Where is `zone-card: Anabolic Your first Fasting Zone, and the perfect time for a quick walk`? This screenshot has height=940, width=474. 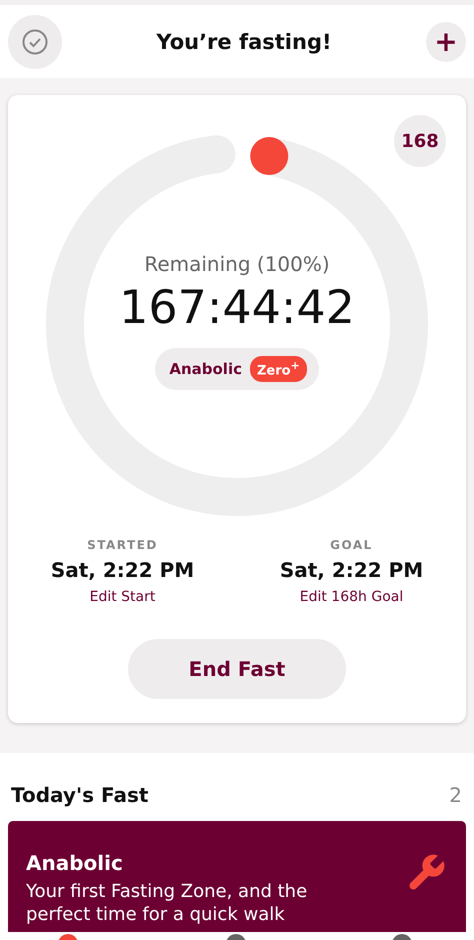
zone-card: Anabolic Your first Fasting Zone, and the perfect time for a quick walk is located at coordinates (237, 876).